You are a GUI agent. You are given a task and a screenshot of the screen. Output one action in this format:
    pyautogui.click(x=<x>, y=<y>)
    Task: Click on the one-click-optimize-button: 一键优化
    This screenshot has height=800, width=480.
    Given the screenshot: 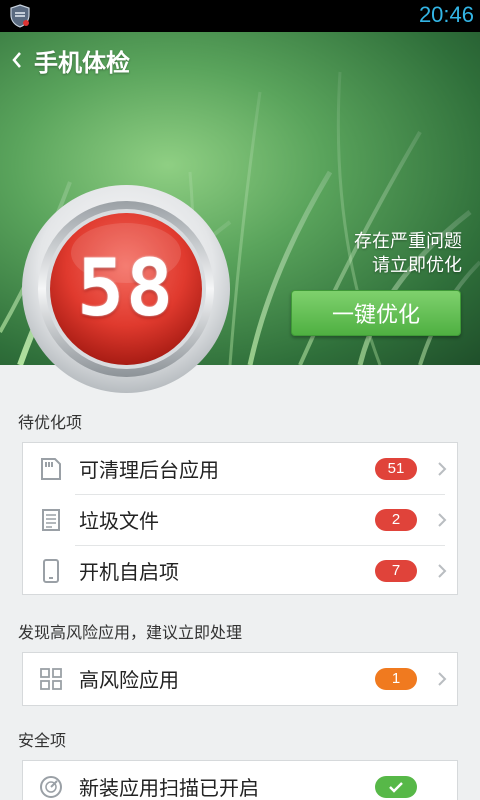 What is the action you would take?
    pyautogui.click(x=376, y=313)
    